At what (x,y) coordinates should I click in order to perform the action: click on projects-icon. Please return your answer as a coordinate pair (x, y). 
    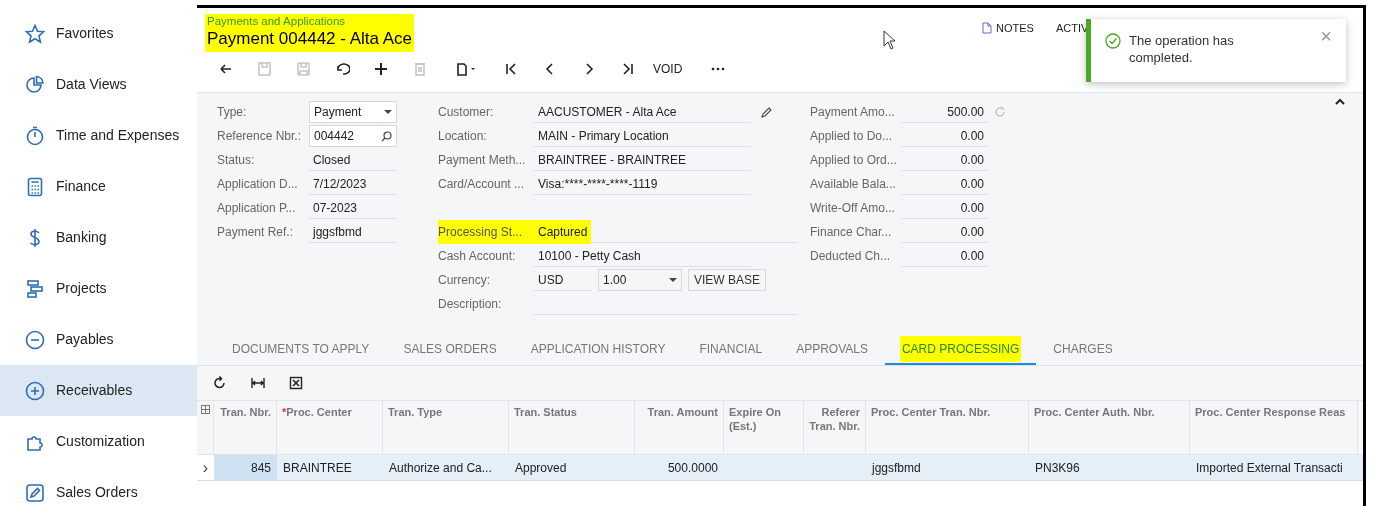
    Looking at the image, I should click on (35, 288).